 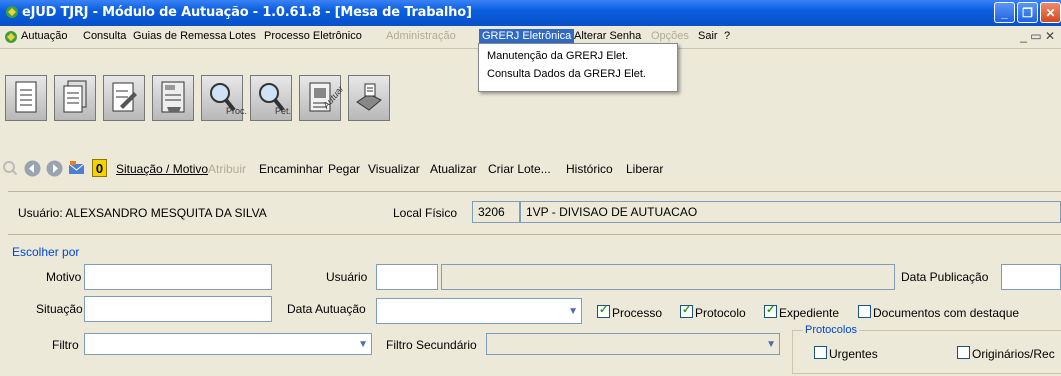 What do you see at coordinates (283, 111) in the screenshot?
I see `pet-label: Pet.` at bounding box center [283, 111].